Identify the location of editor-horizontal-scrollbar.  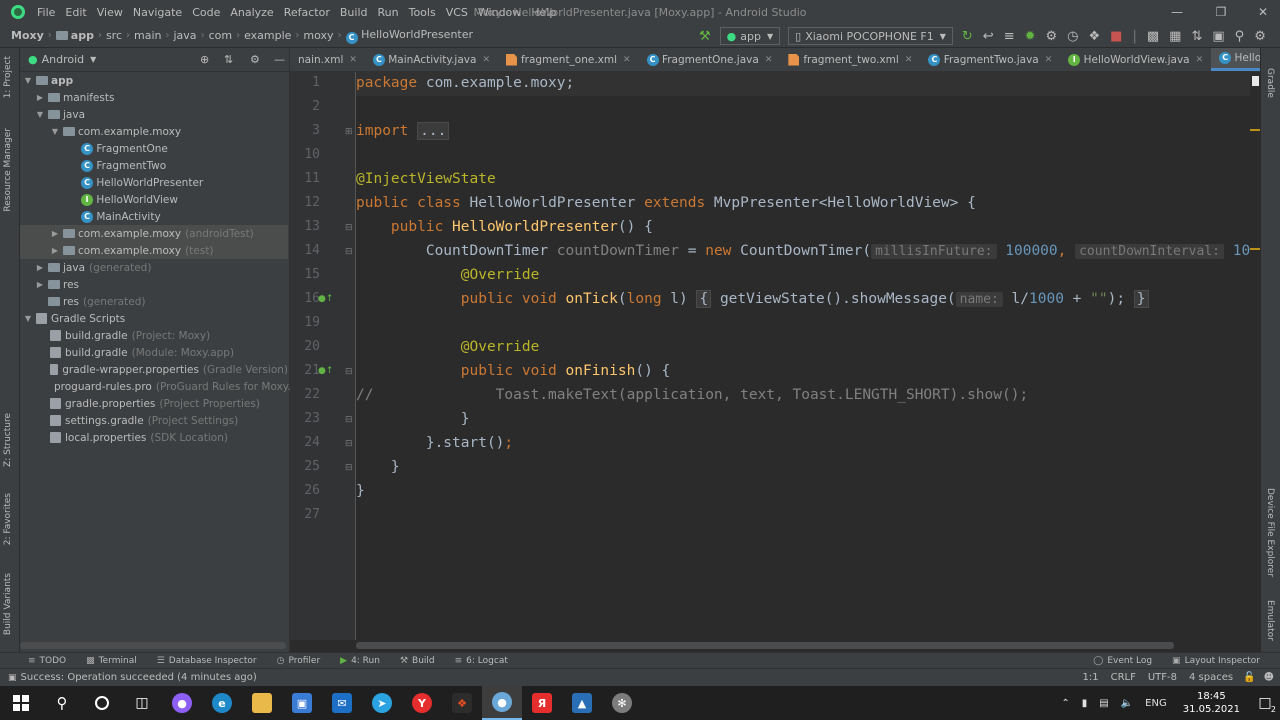
(808, 646).